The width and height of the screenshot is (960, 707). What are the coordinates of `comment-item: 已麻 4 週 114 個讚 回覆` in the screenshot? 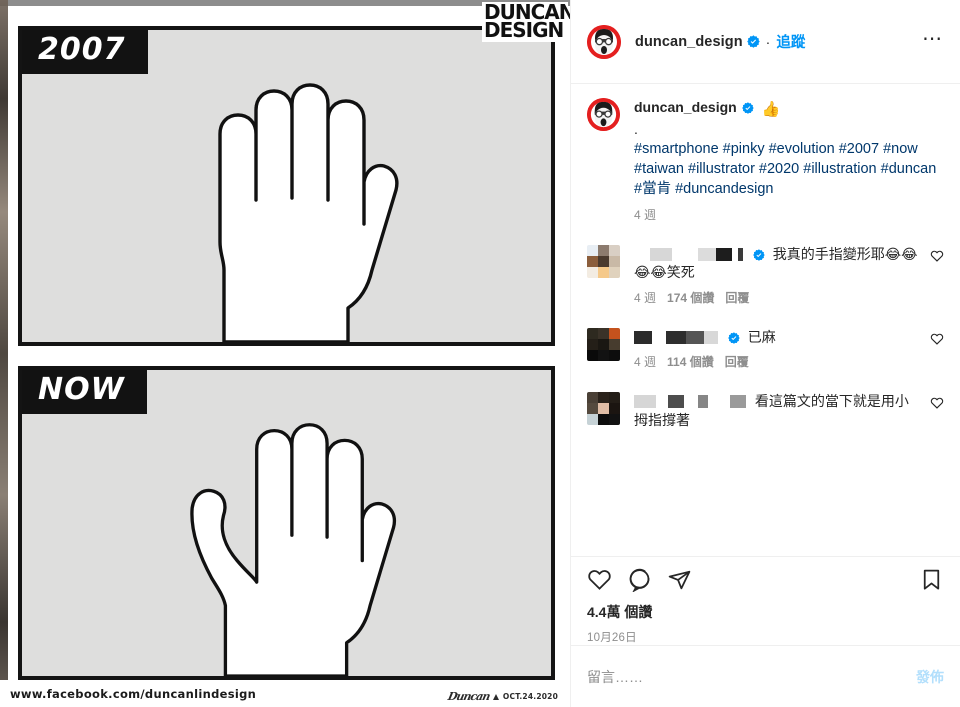 It's located at (765, 338).